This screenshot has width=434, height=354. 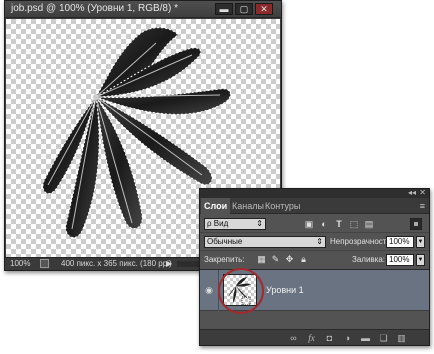 I want to click on smart-object-filter-icon: ▤, so click(x=369, y=224).